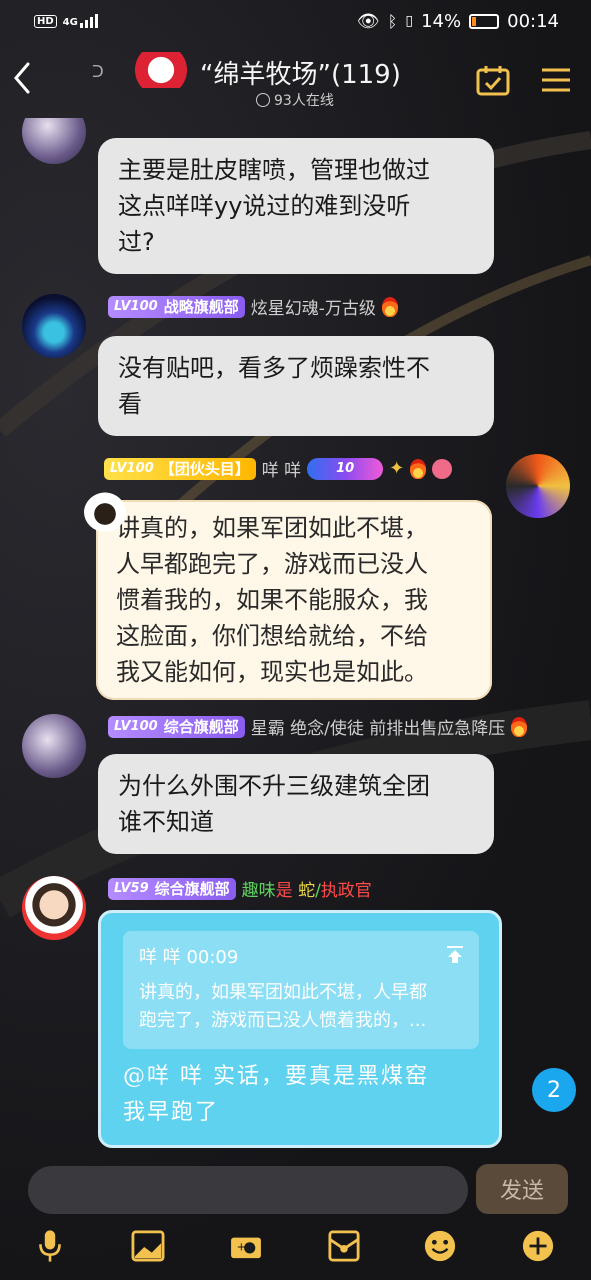 The image size is (591, 1280). Describe the element at coordinates (300, 72) in the screenshot. I see `group-title: “绵羊牧场”(119)` at that location.